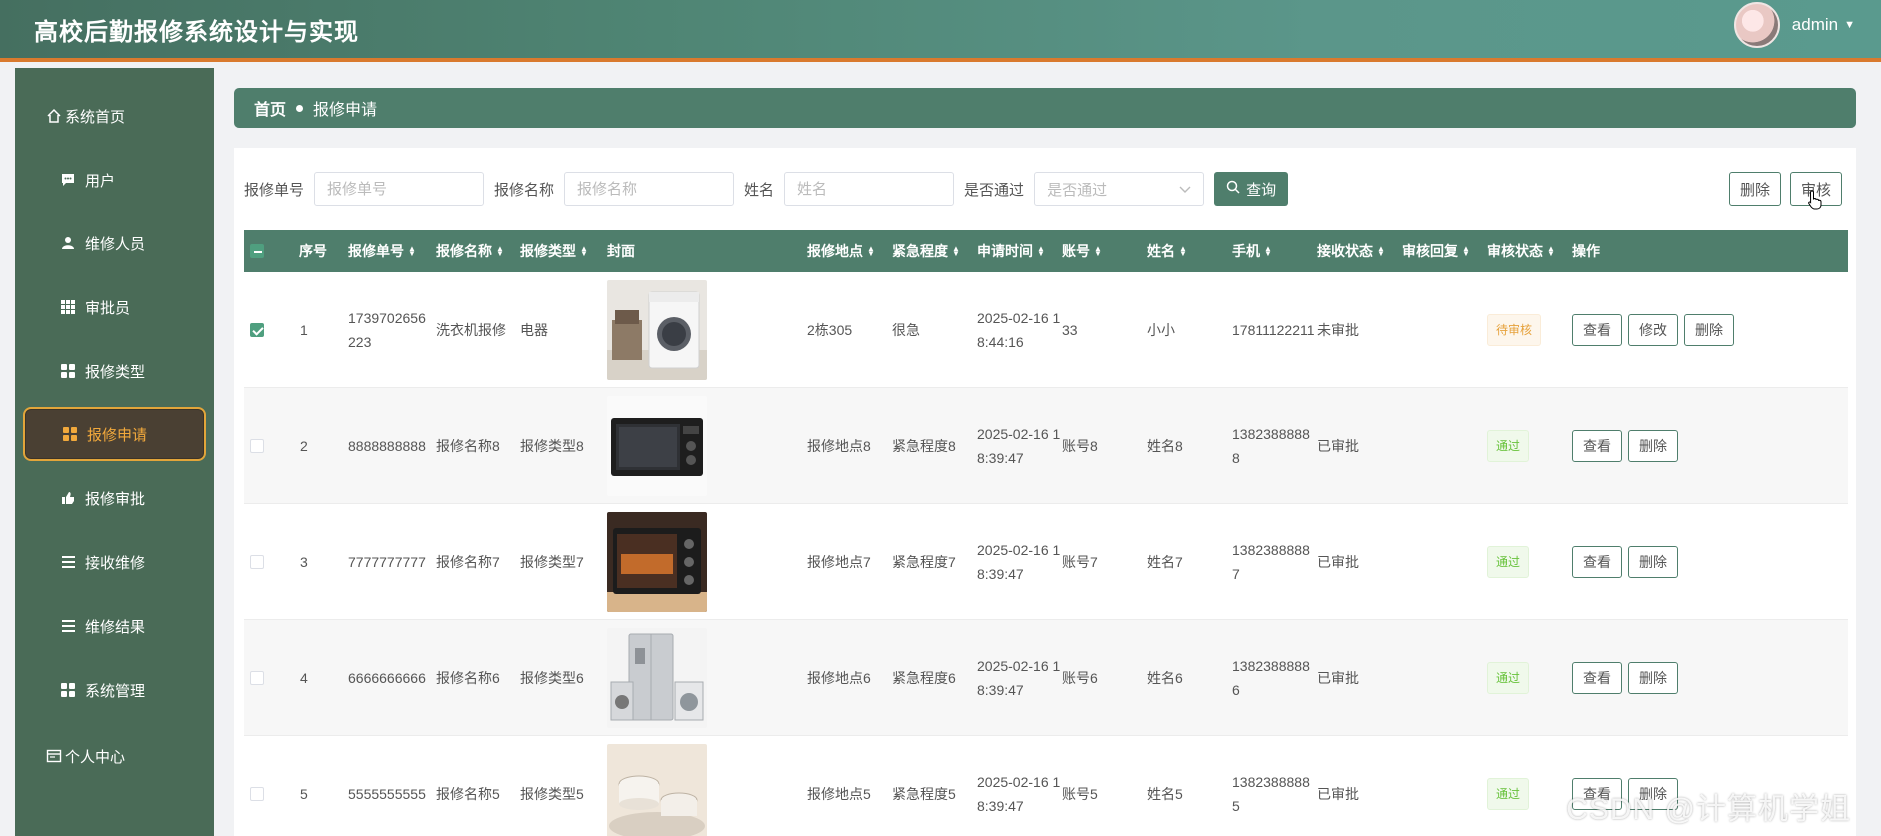 The height and width of the screenshot is (836, 1881). I want to click on col-status: 审核状态 ▲ ▼, so click(1521, 251).